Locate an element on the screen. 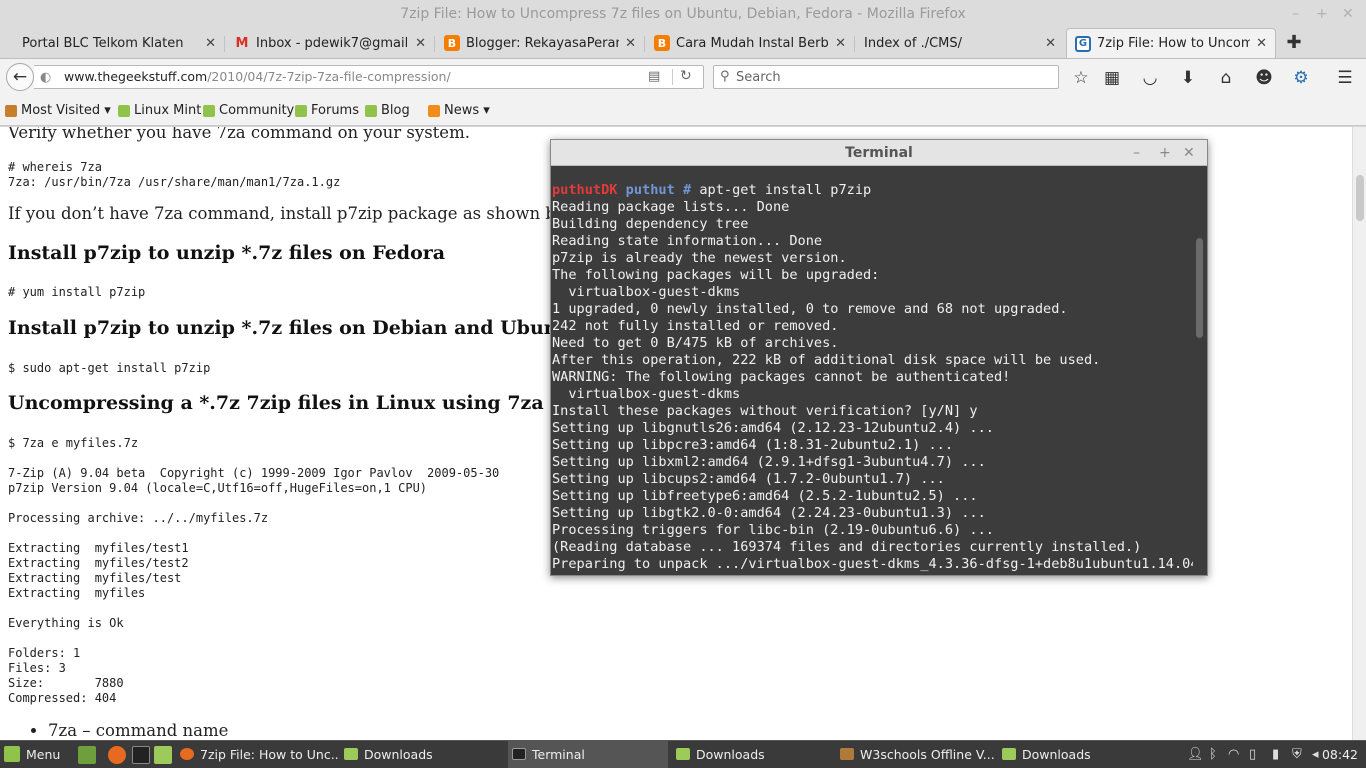 This screenshot has width=1366, height=768. terminal-maximize-icon: + is located at coordinates (1165, 153).